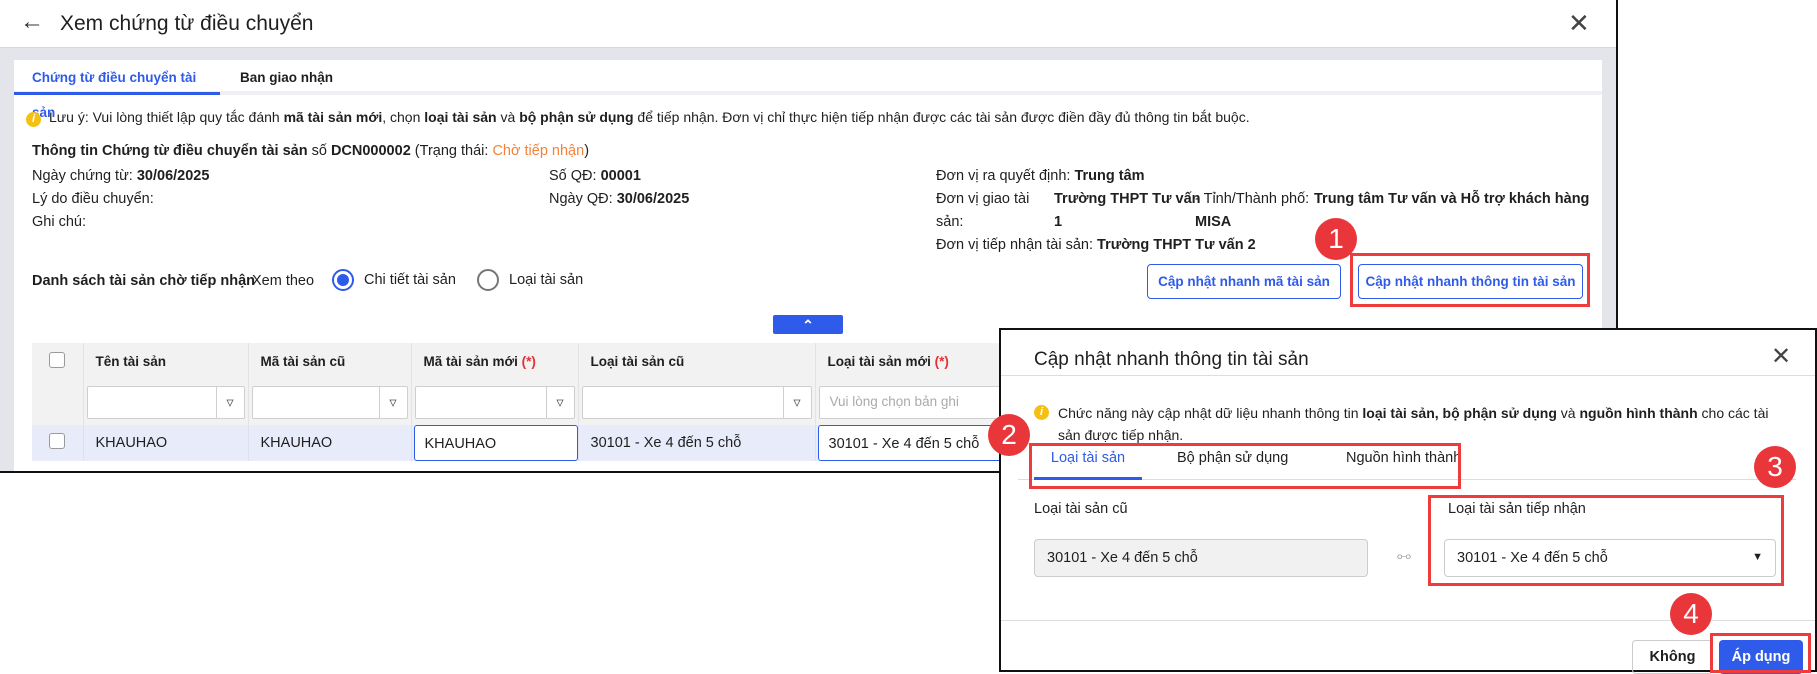 Image resolution: width=1817 pixels, height=674 pixels. I want to click on old-type-field: 30101 - Xe 4 đến 5 chỗ, so click(1201, 558).